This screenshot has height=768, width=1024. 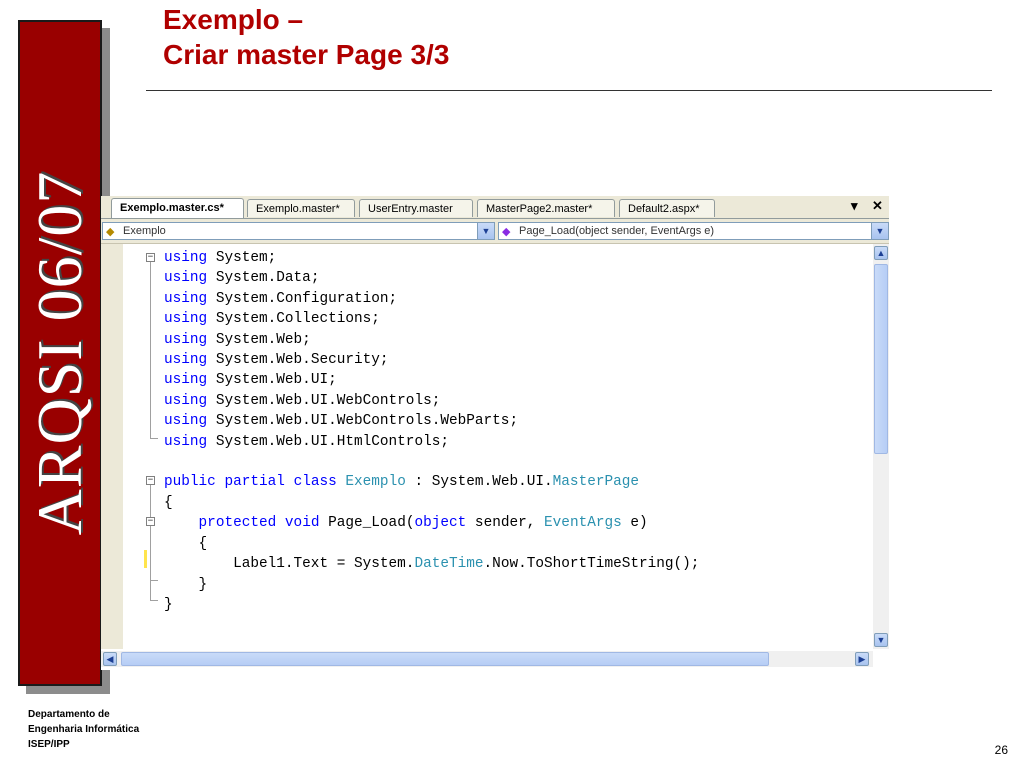 I want to click on dropdown-pin-icon: ▾, so click(x=854, y=206).